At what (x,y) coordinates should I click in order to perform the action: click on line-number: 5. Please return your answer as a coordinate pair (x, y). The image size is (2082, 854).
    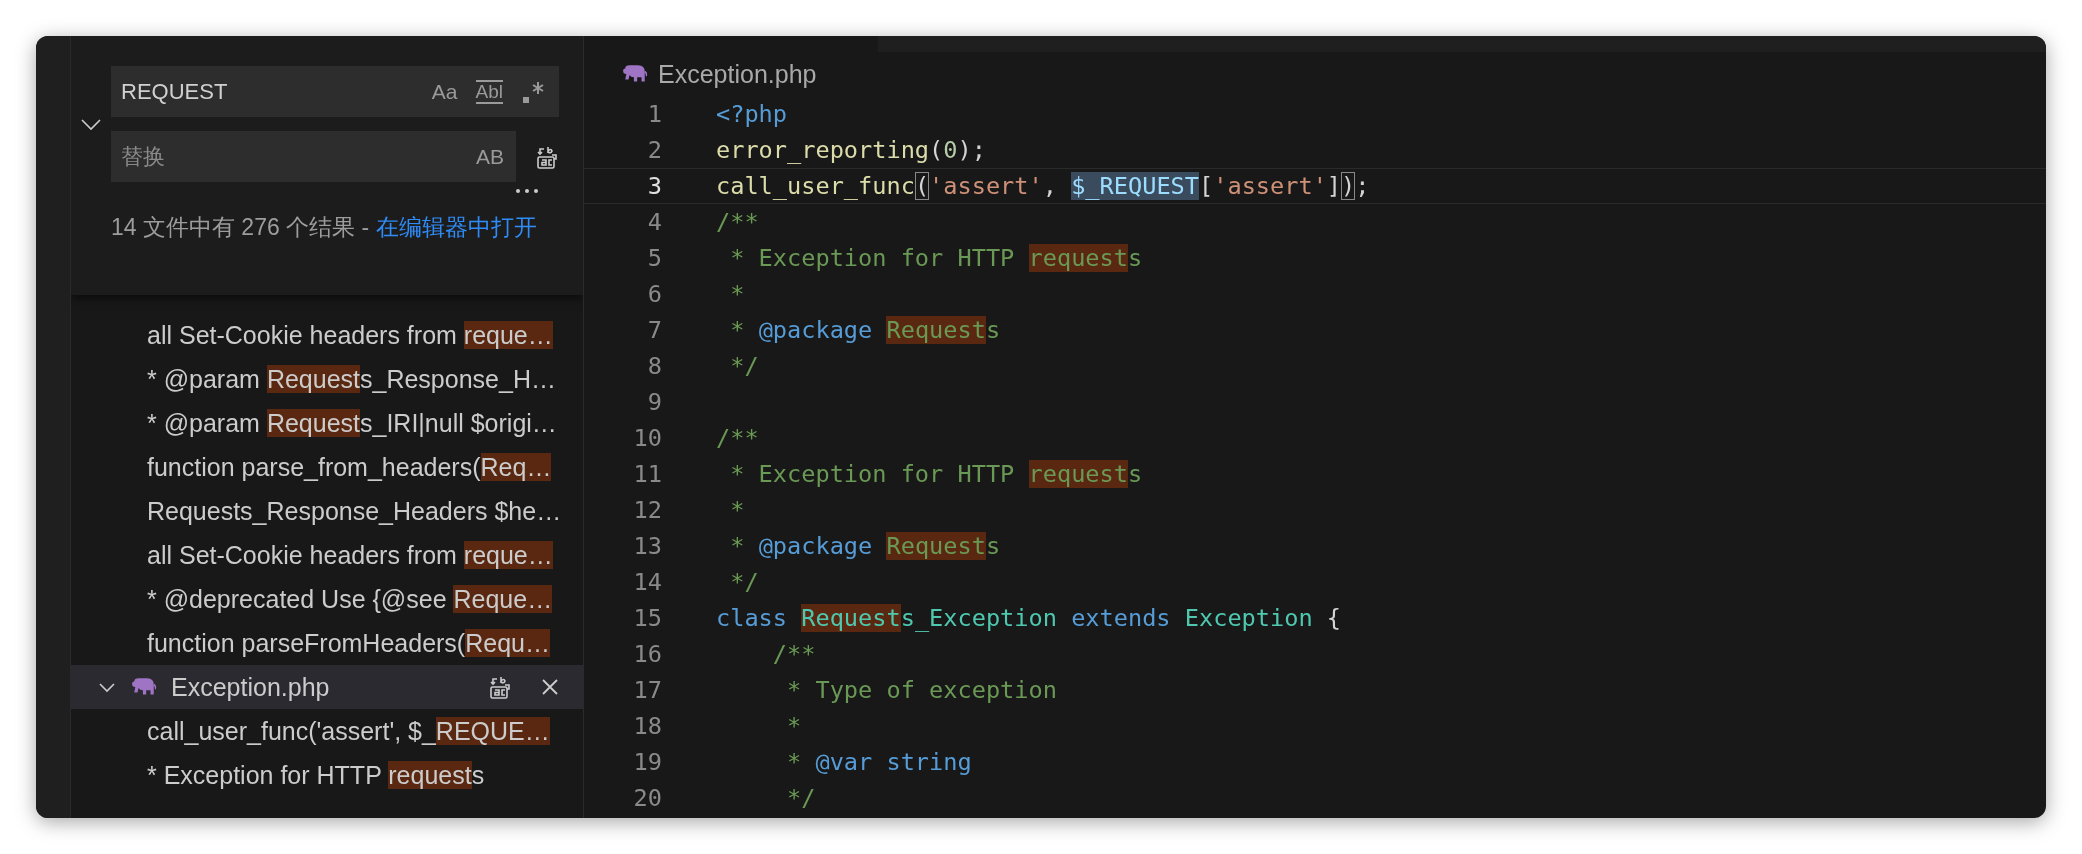
    Looking at the image, I should click on (654, 258).